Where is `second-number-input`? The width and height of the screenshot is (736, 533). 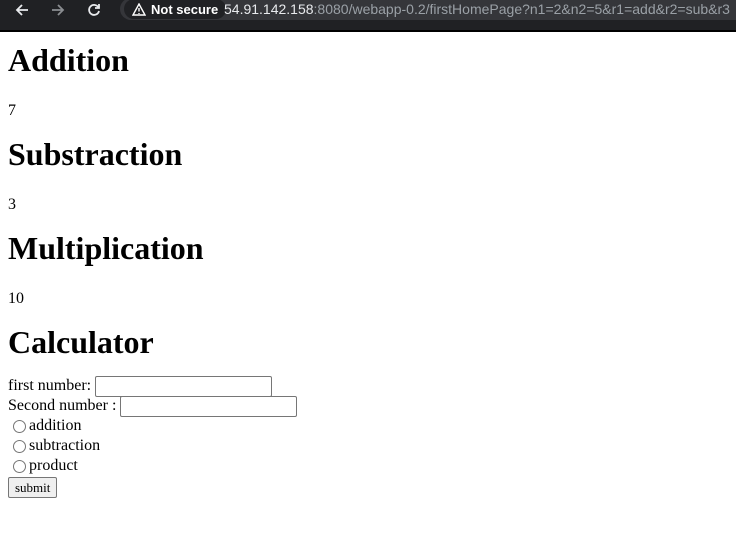
second-number-input is located at coordinates (209, 406).